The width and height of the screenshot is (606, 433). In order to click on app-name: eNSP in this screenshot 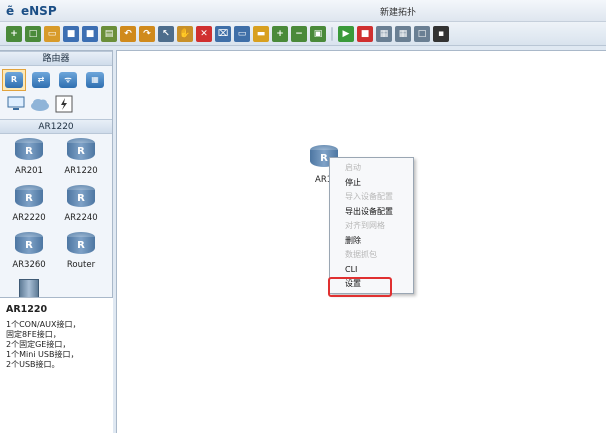, I will do `click(39, 11)`.